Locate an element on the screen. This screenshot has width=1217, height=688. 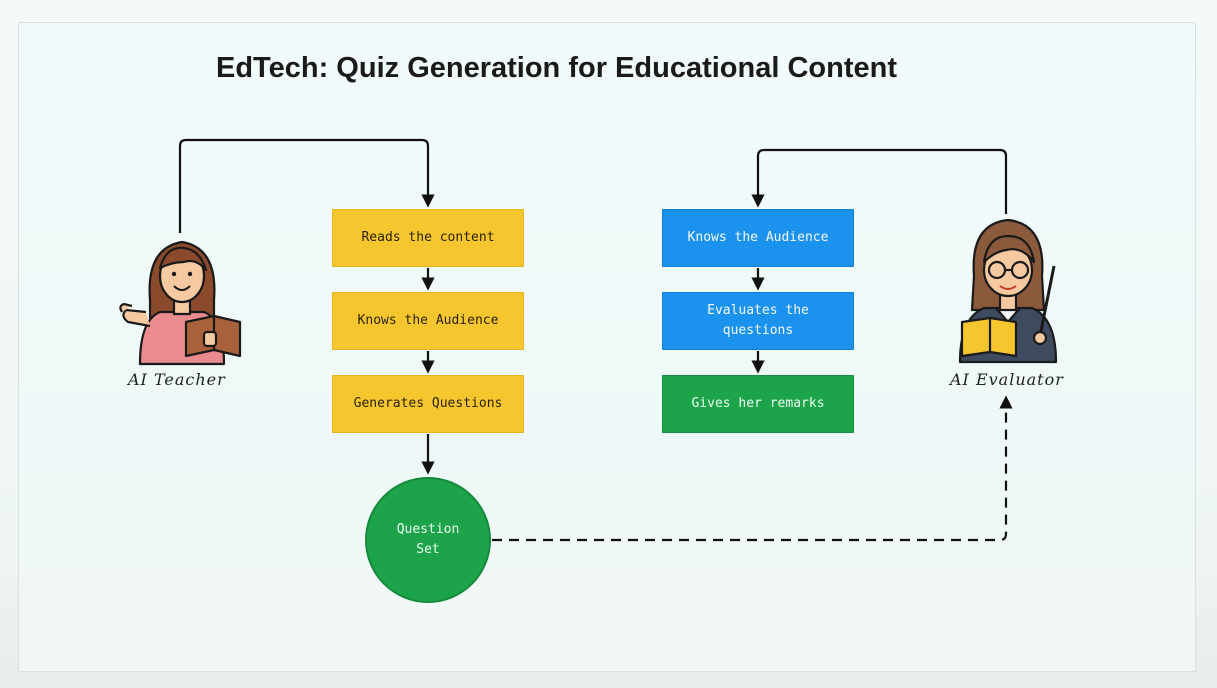
evaluator-avatar-icon is located at coordinates (1008, 291).